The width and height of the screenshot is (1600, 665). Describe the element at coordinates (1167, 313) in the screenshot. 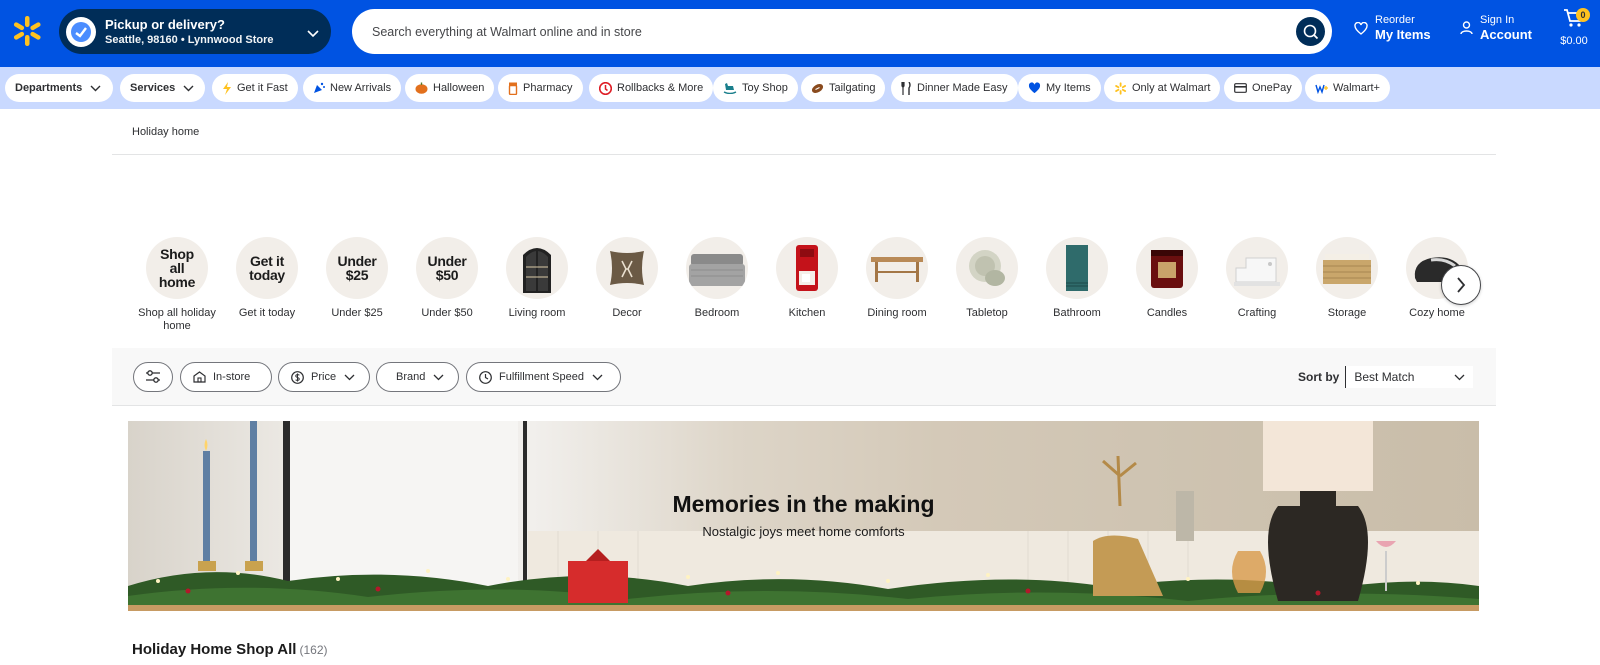

I see `category-label: Candles` at that location.